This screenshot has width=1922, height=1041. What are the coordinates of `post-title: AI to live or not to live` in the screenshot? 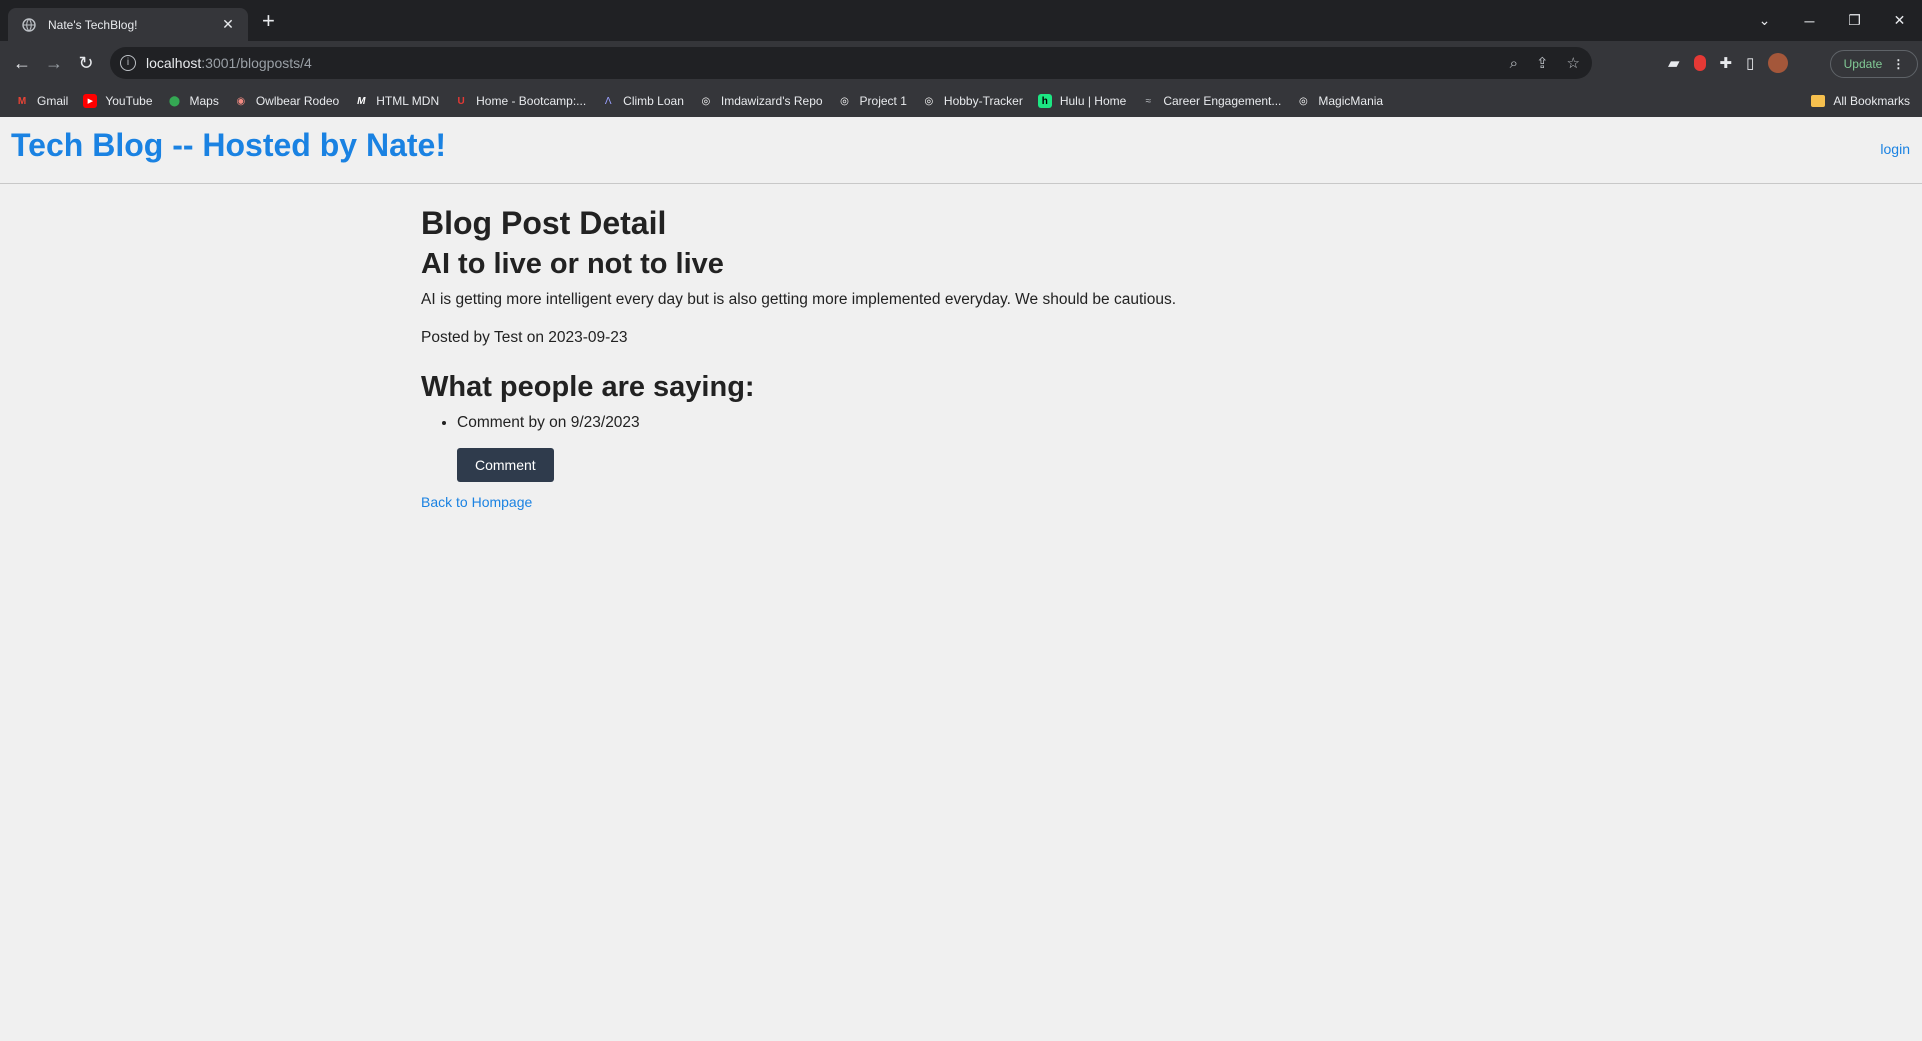 It's located at (572, 264).